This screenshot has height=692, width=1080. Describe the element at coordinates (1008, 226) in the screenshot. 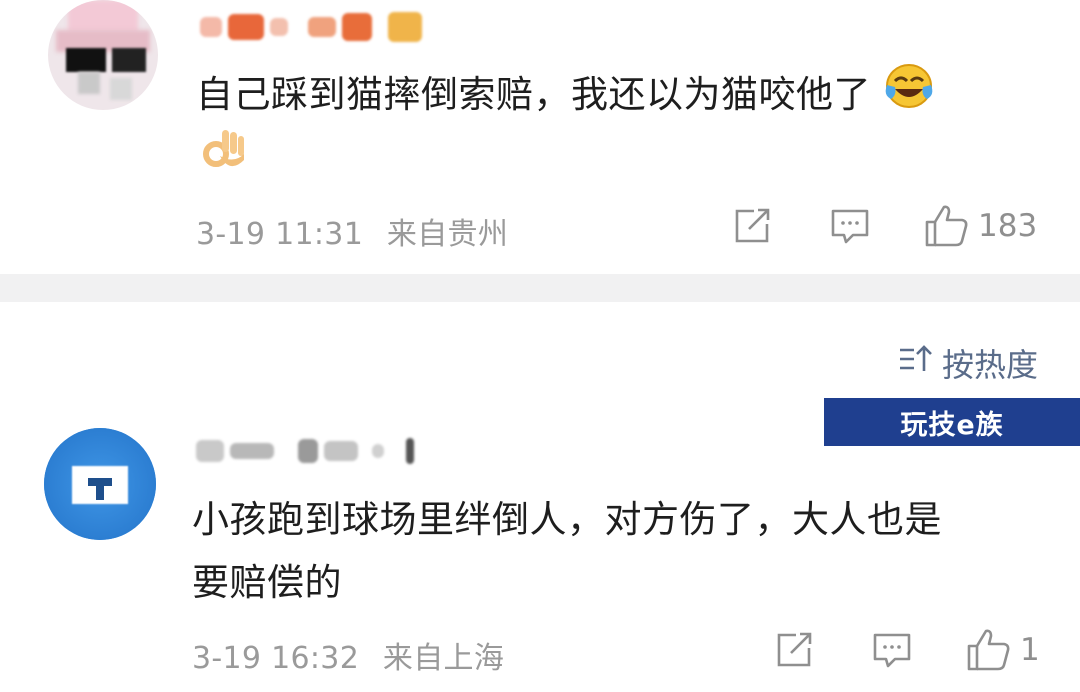

I see `like-count: 183` at that location.